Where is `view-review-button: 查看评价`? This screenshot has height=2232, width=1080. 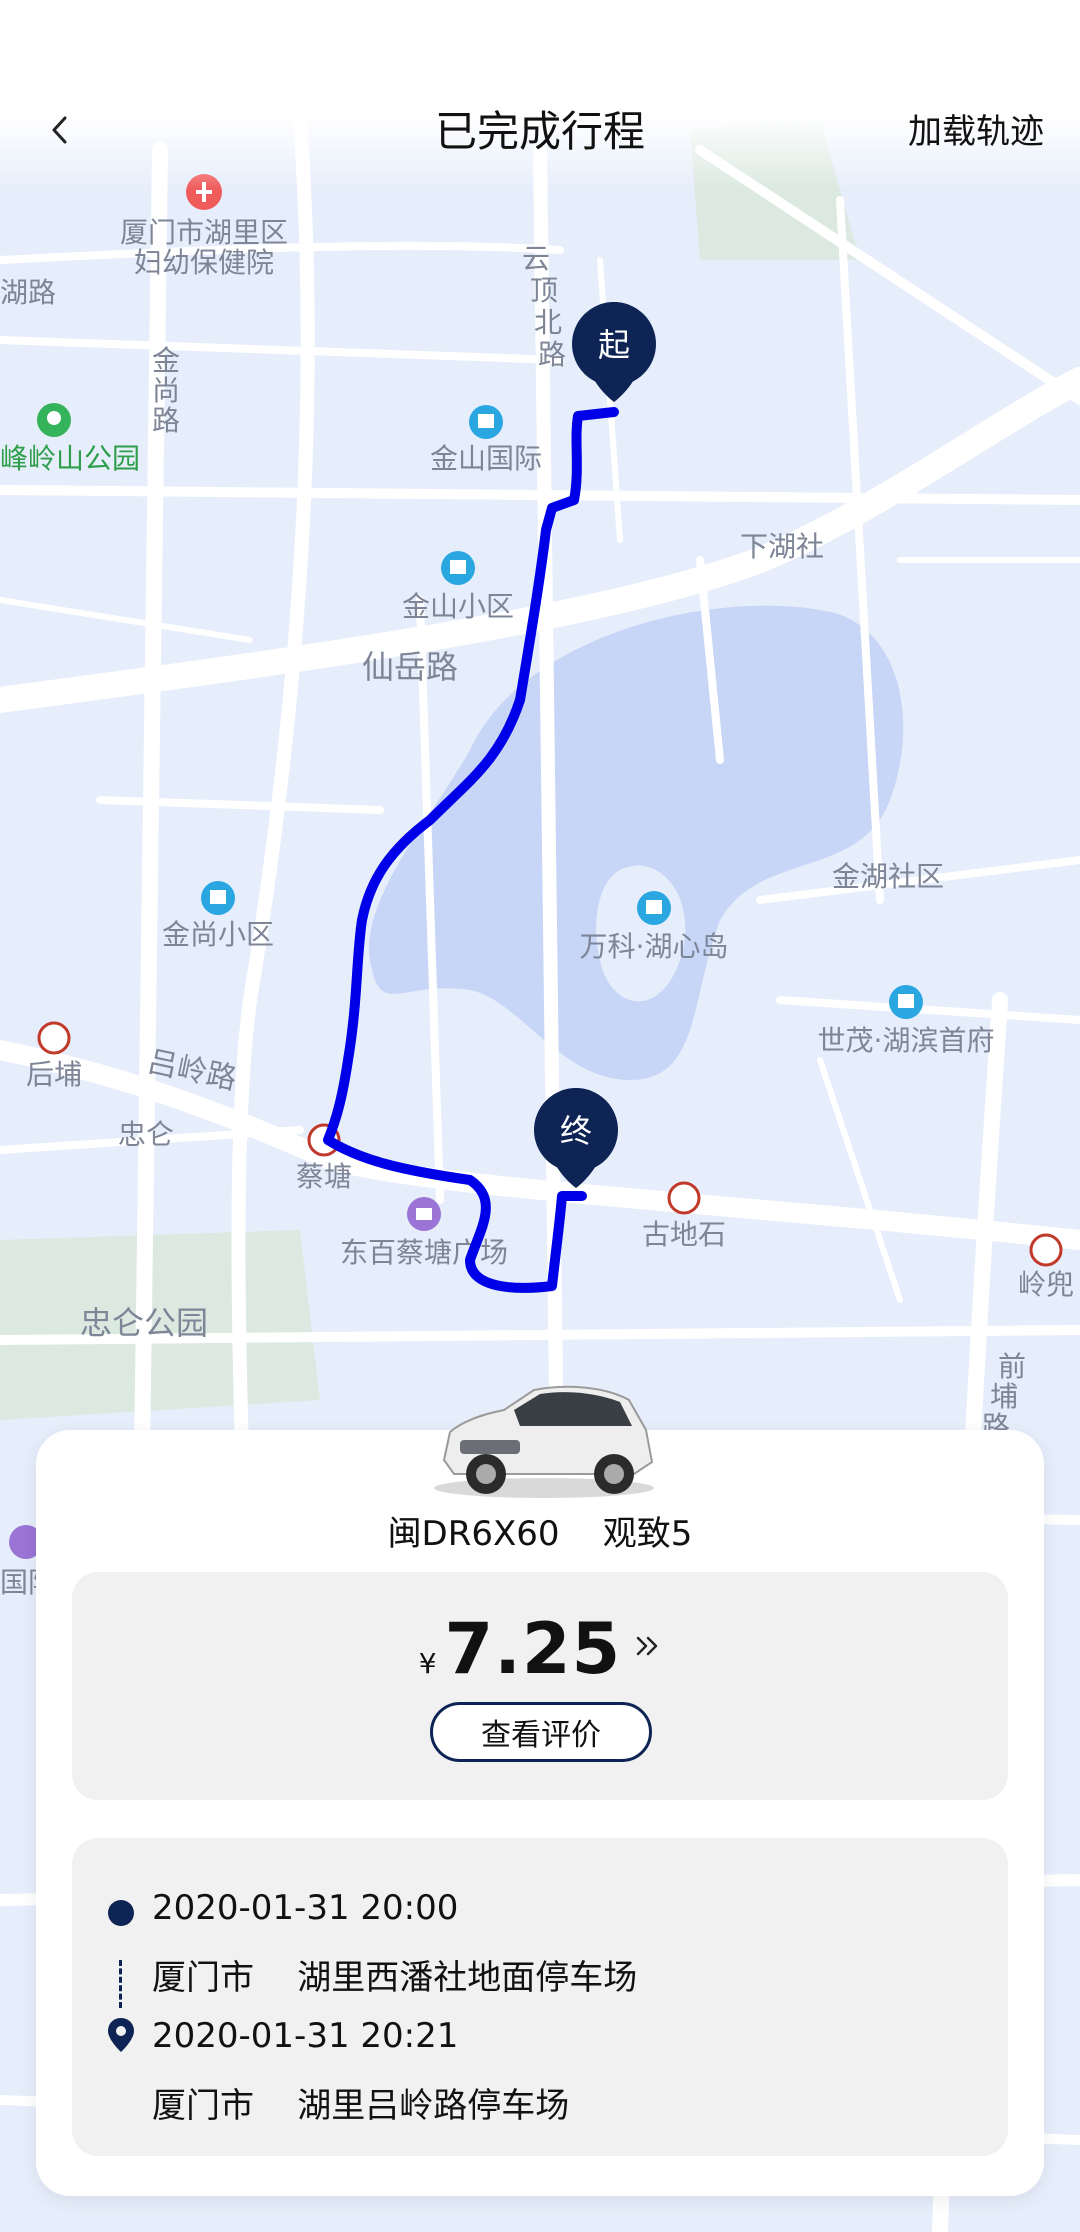
view-review-button: 查看评价 is located at coordinates (541, 1732).